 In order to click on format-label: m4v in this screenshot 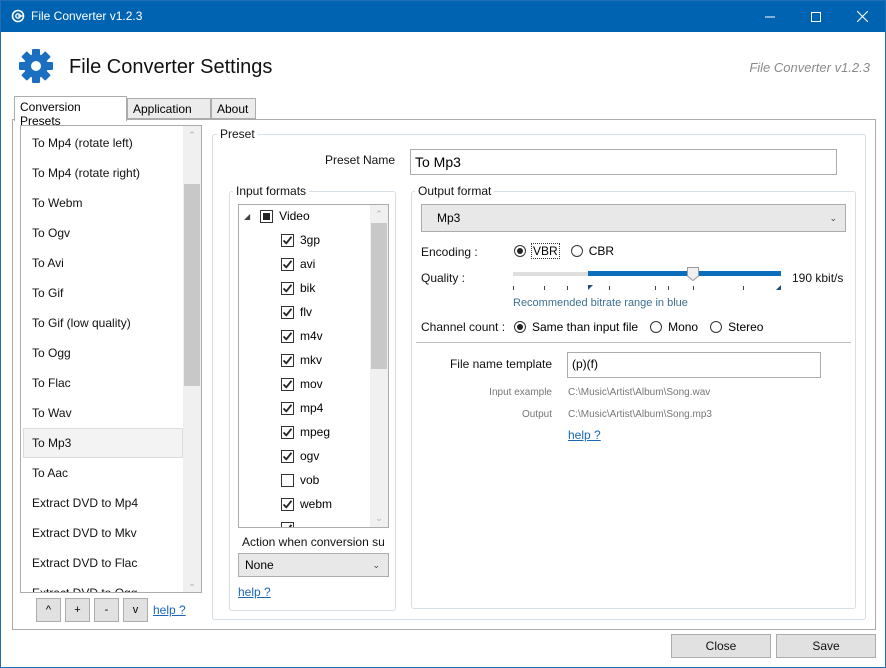, I will do `click(311, 336)`.